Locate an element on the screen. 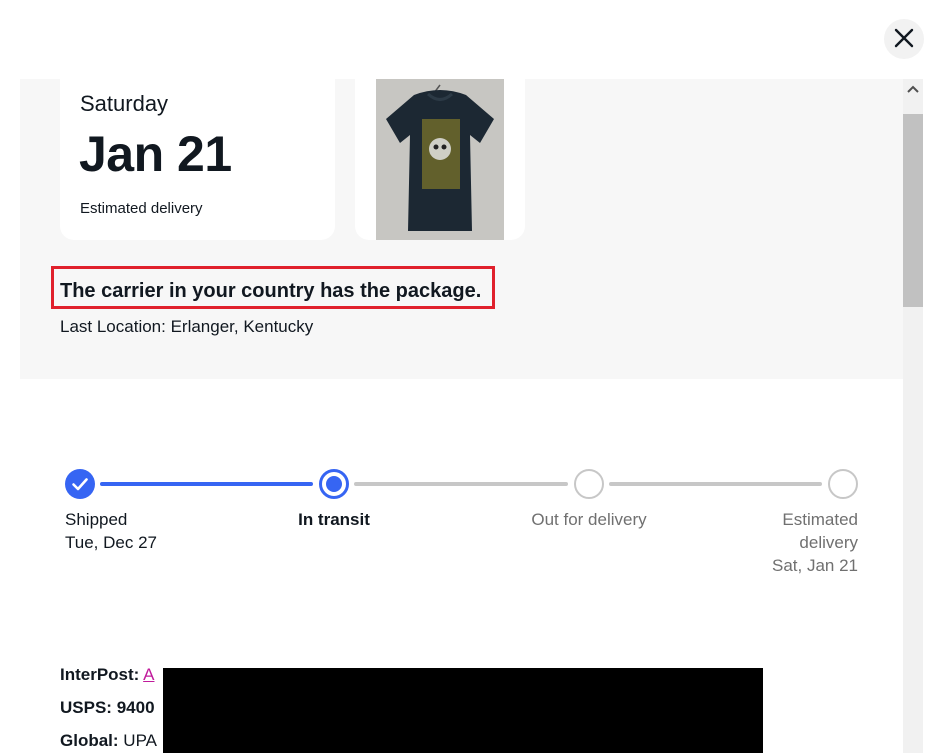  last-location: Last Location: Erlanger, Kentucky is located at coordinates (187, 326).